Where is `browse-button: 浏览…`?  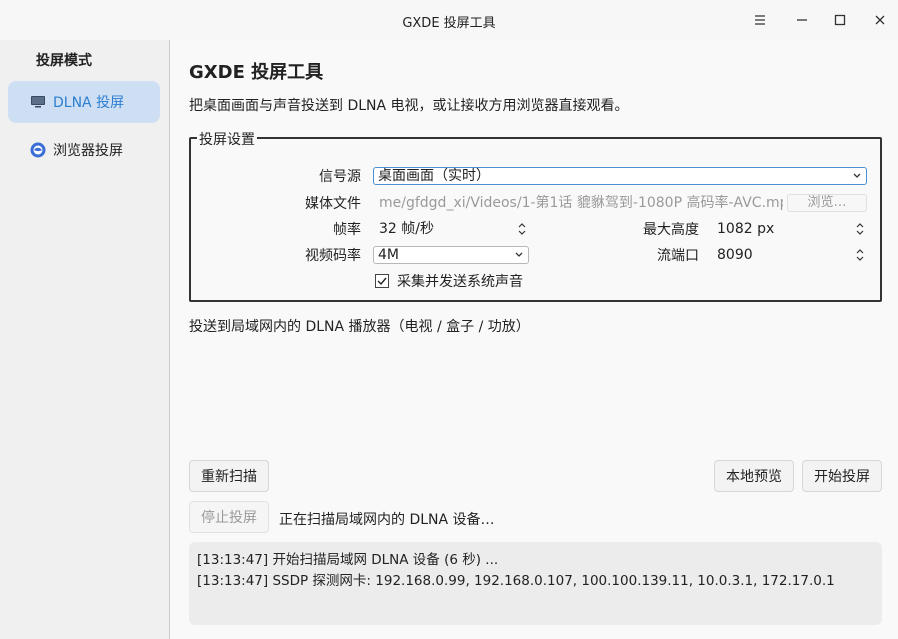 browse-button: 浏览… is located at coordinates (827, 203).